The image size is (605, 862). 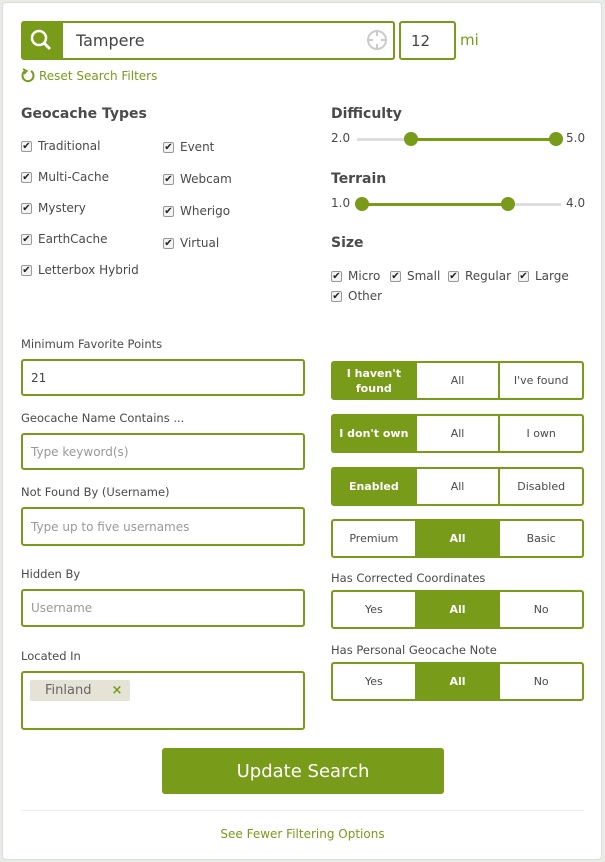 I want to click on type-checkbox: ✔ Virtual, so click(x=191, y=243).